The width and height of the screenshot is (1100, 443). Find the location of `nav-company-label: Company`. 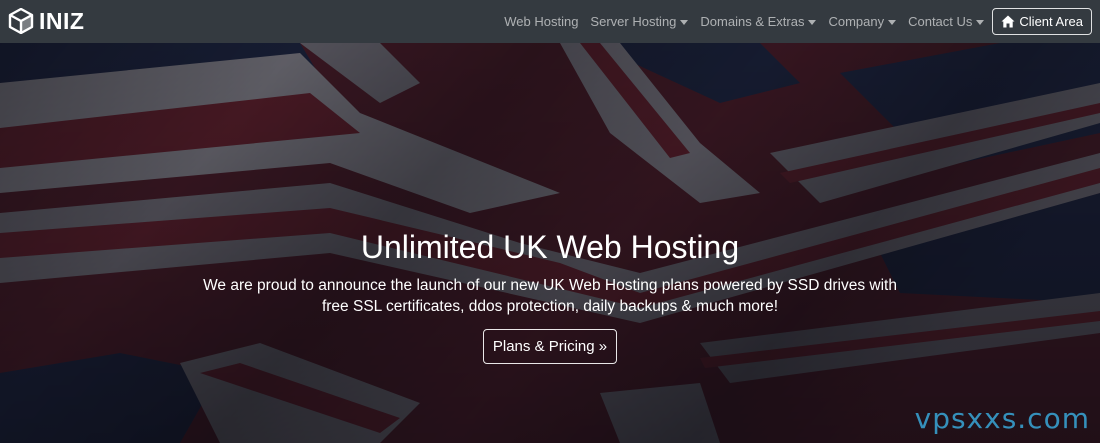

nav-company-label: Company is located at coordinates (856, 21).